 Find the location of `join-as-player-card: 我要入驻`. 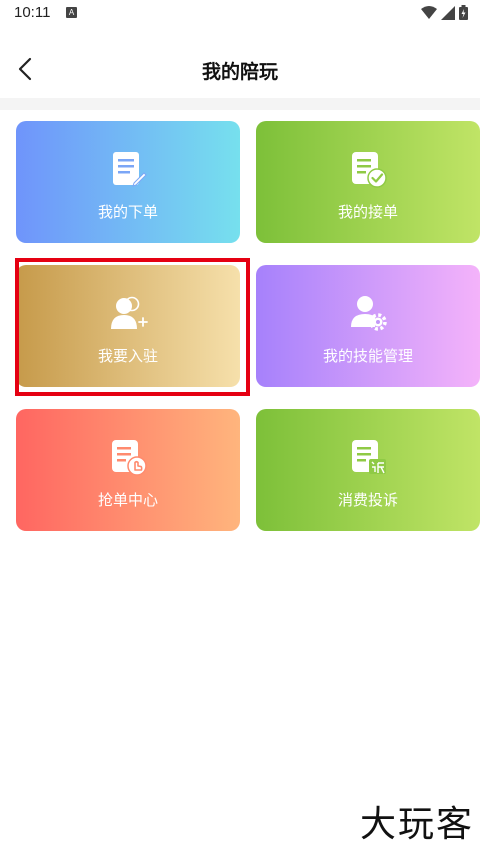

join-as-player-card: 我要入驻 is located at coordinates (128, 326).